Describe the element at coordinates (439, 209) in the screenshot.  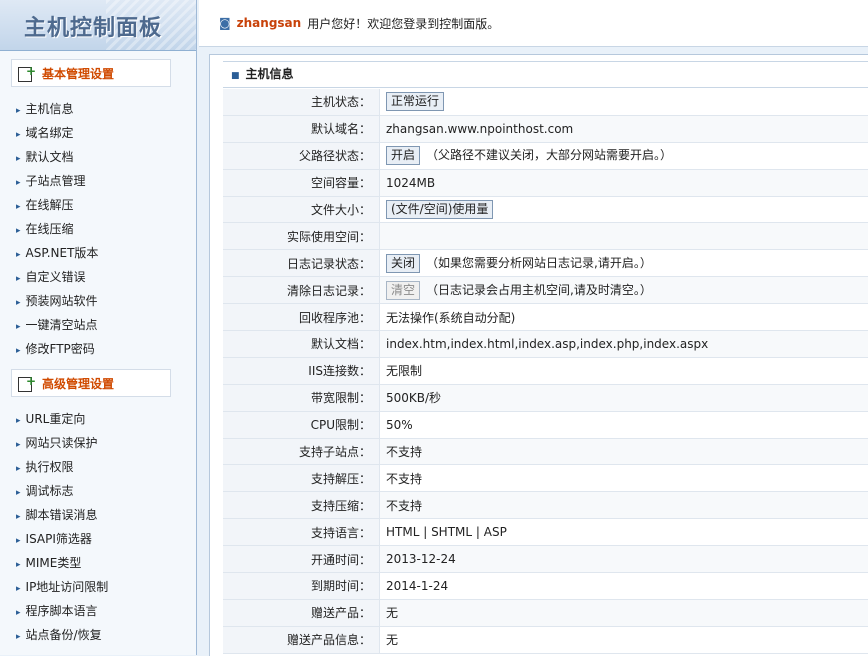
I see `usage-button: (文件/空间)使用量` at that location.